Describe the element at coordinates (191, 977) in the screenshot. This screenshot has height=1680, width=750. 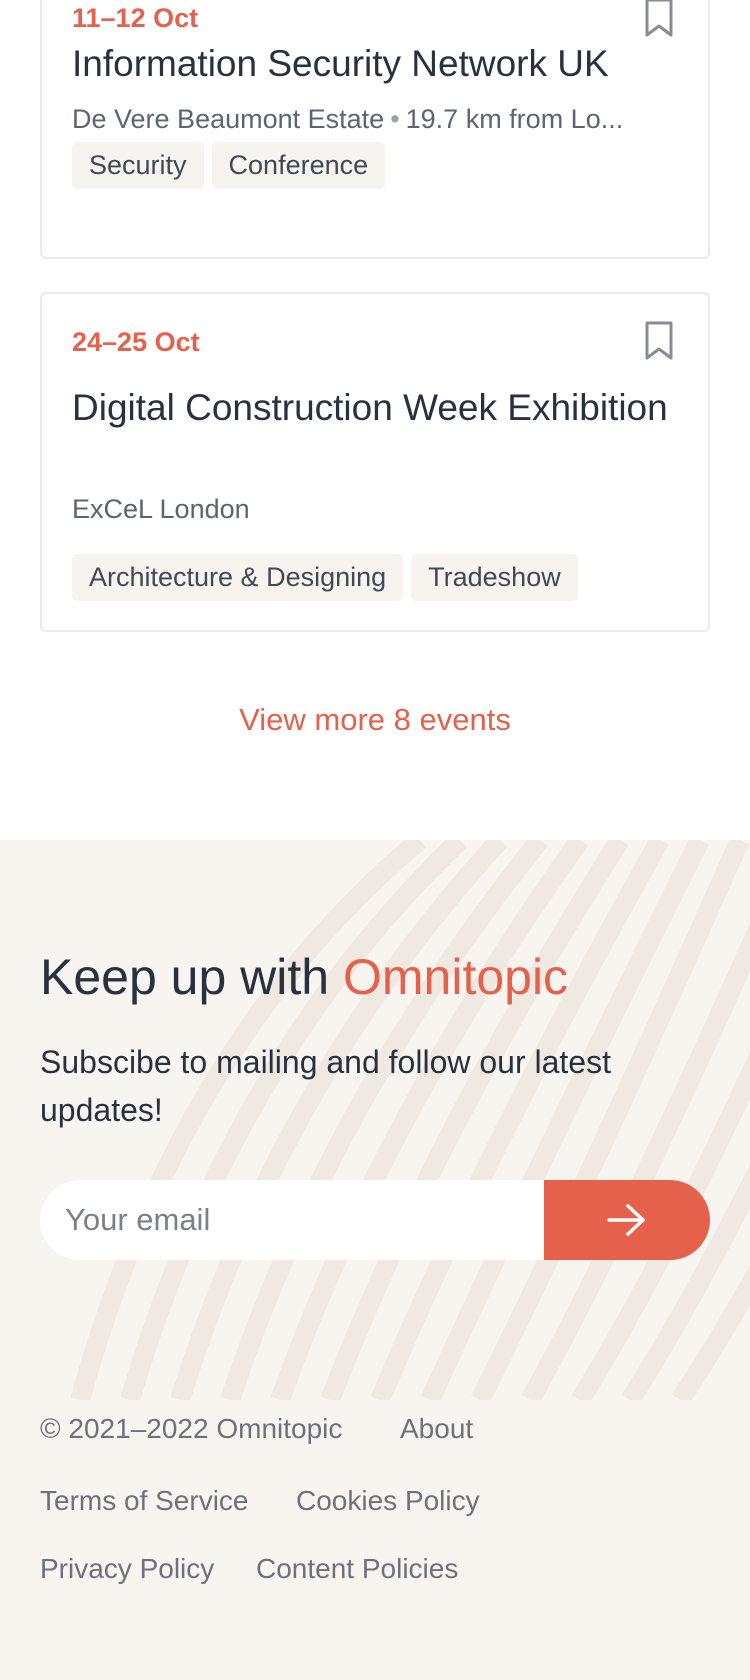
I see `newsletter-title-text: Keep up with` at that location.